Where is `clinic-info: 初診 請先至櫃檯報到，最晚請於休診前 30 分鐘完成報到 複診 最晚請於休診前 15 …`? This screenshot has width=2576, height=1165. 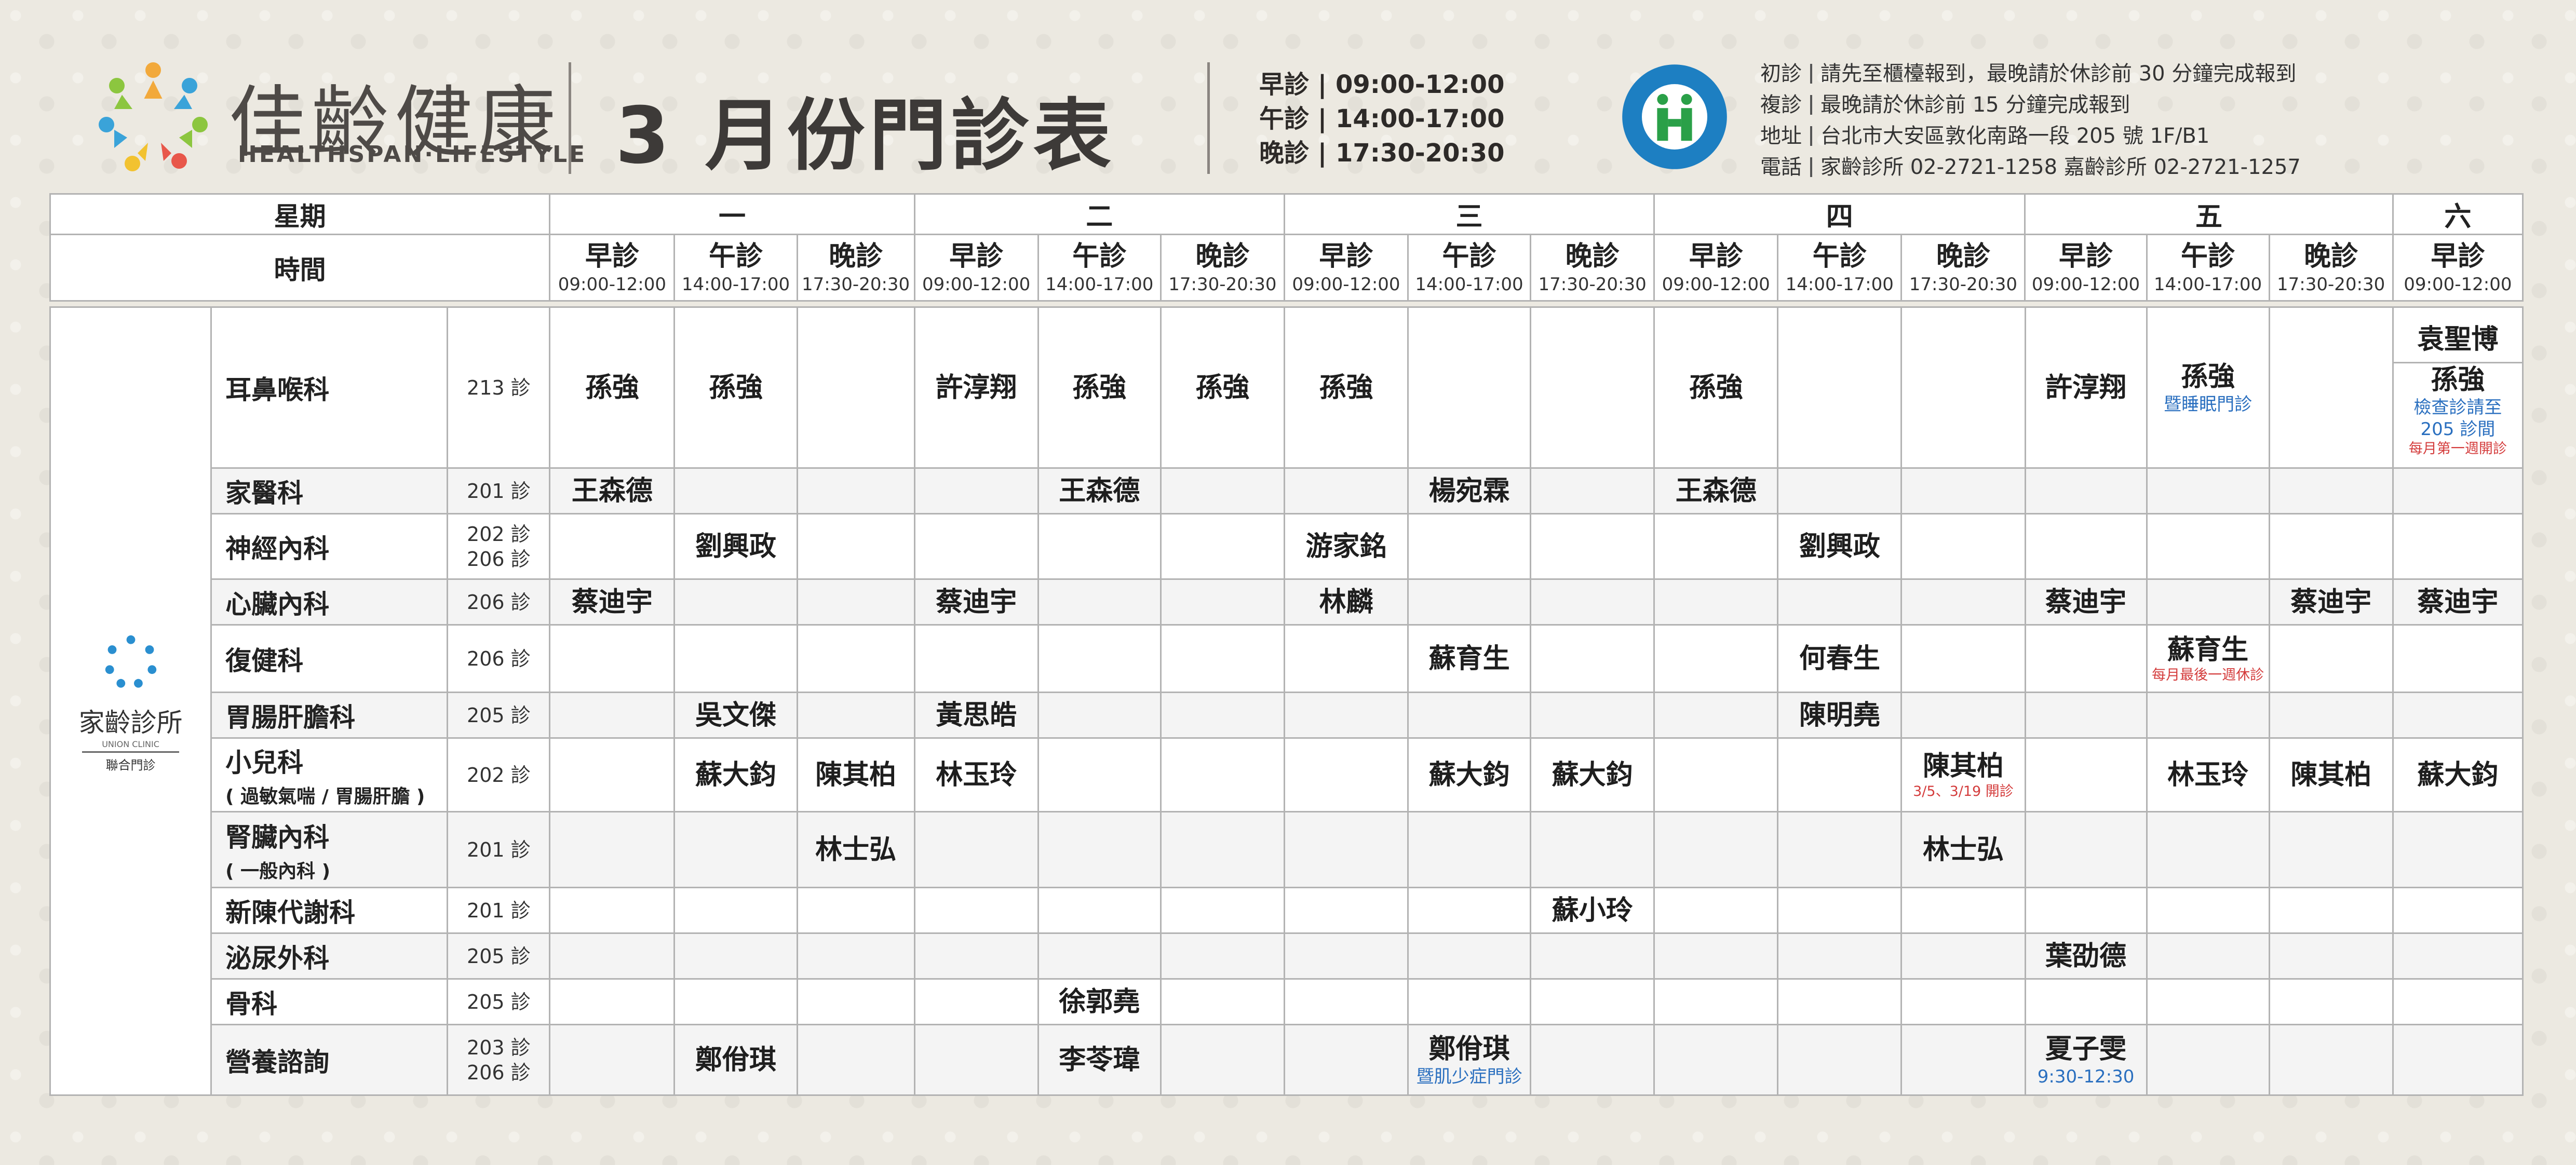 clinic-info: 初診 請先至櫃檯報到，最晚請於休診前 30 分鐘完成報到 複診 最晚請於休診前 15 … is located at coordinates (2030, 120).